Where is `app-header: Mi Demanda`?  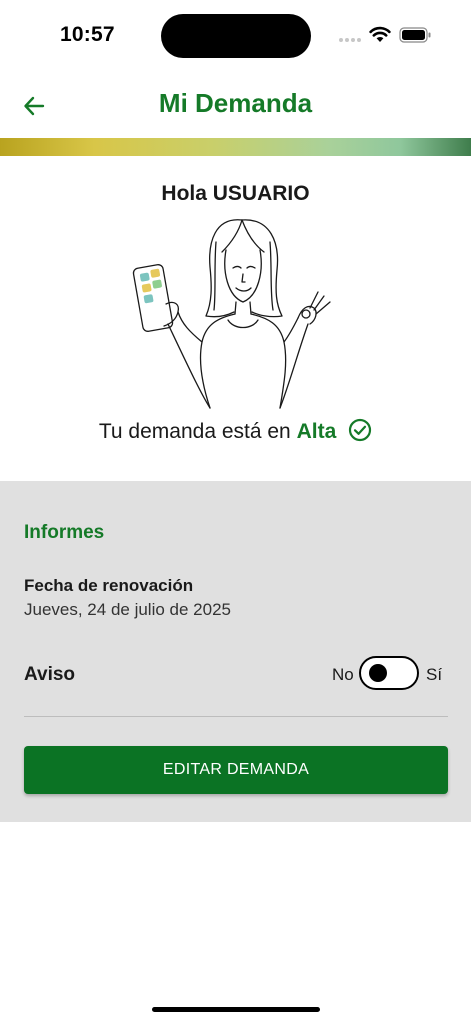
app-header: Mi Demanda is located at coordinates (235, 104).